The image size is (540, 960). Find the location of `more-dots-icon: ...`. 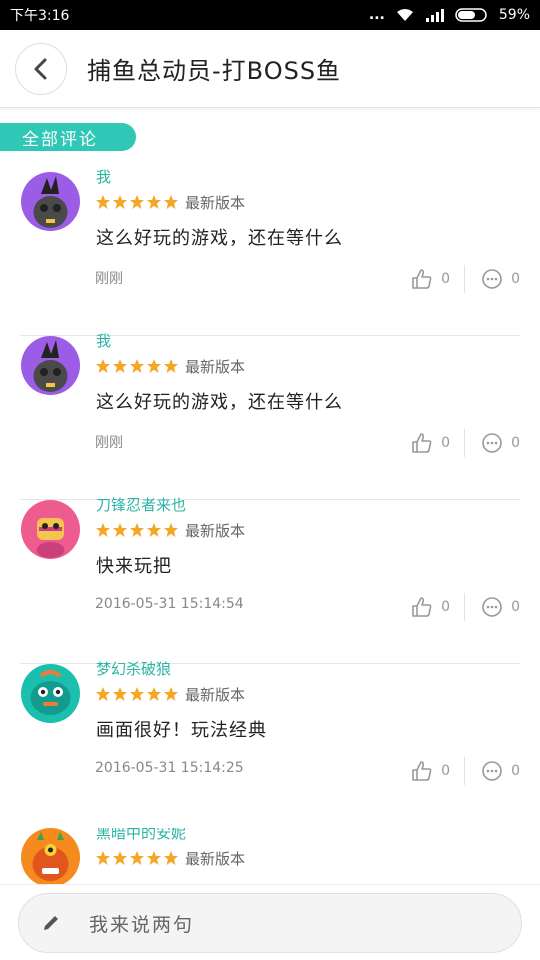

more-dots-icon: ... is located at coordinates (376, 15).